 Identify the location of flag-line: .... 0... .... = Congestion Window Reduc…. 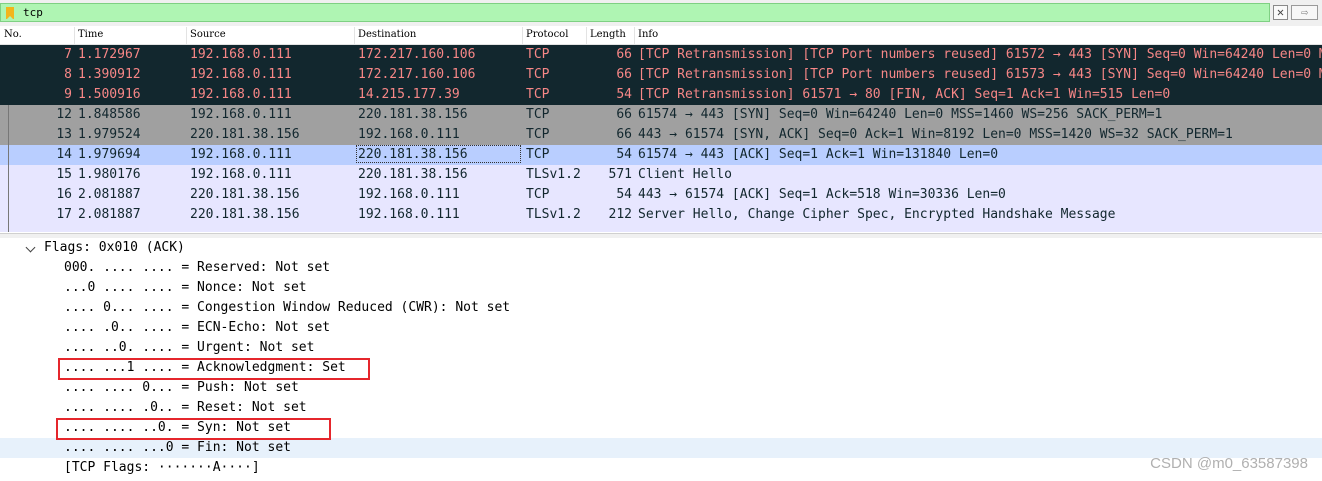
(661, 308).